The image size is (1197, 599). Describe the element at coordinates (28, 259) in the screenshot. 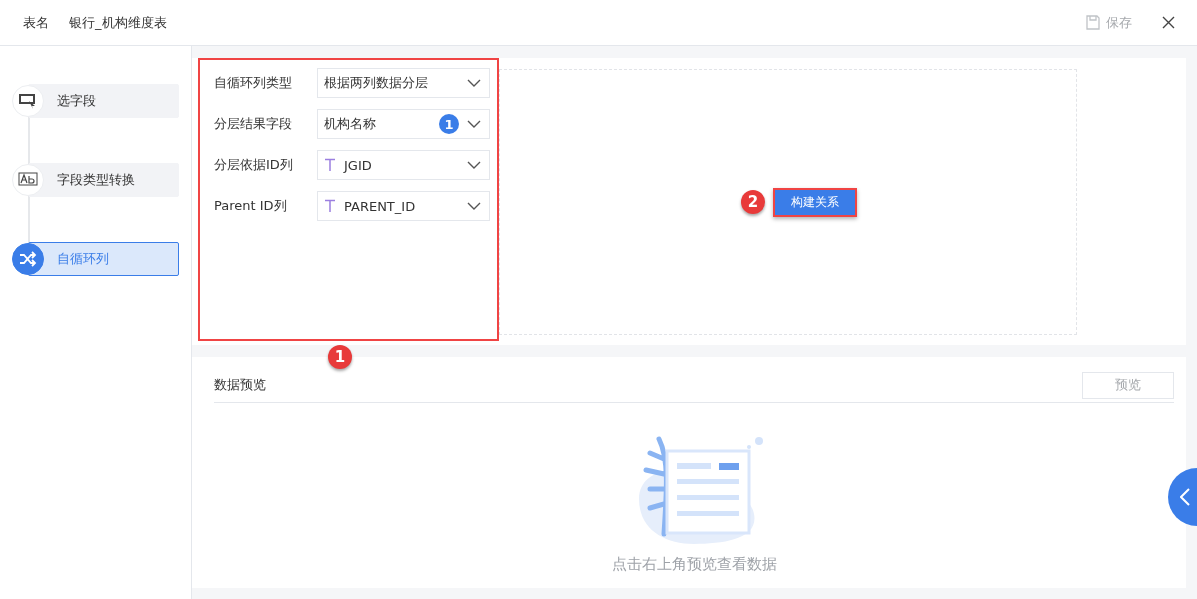

I see `shuffle-icon` at that location.